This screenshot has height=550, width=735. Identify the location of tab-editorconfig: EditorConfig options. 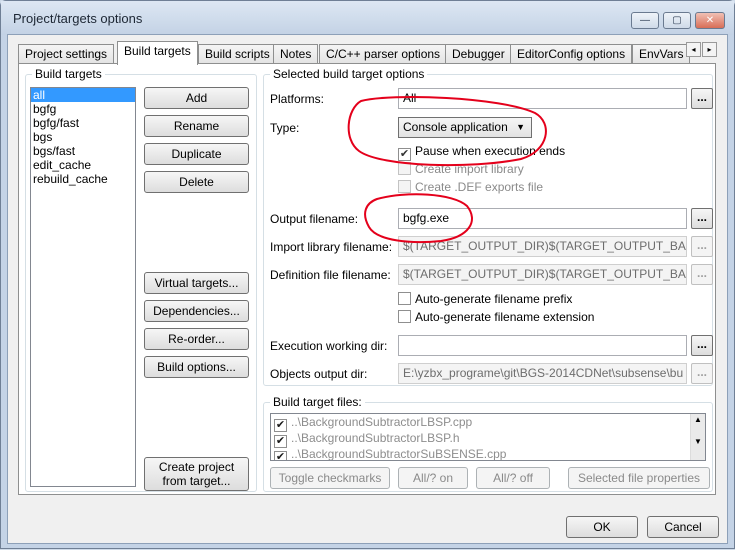
(571, 54).